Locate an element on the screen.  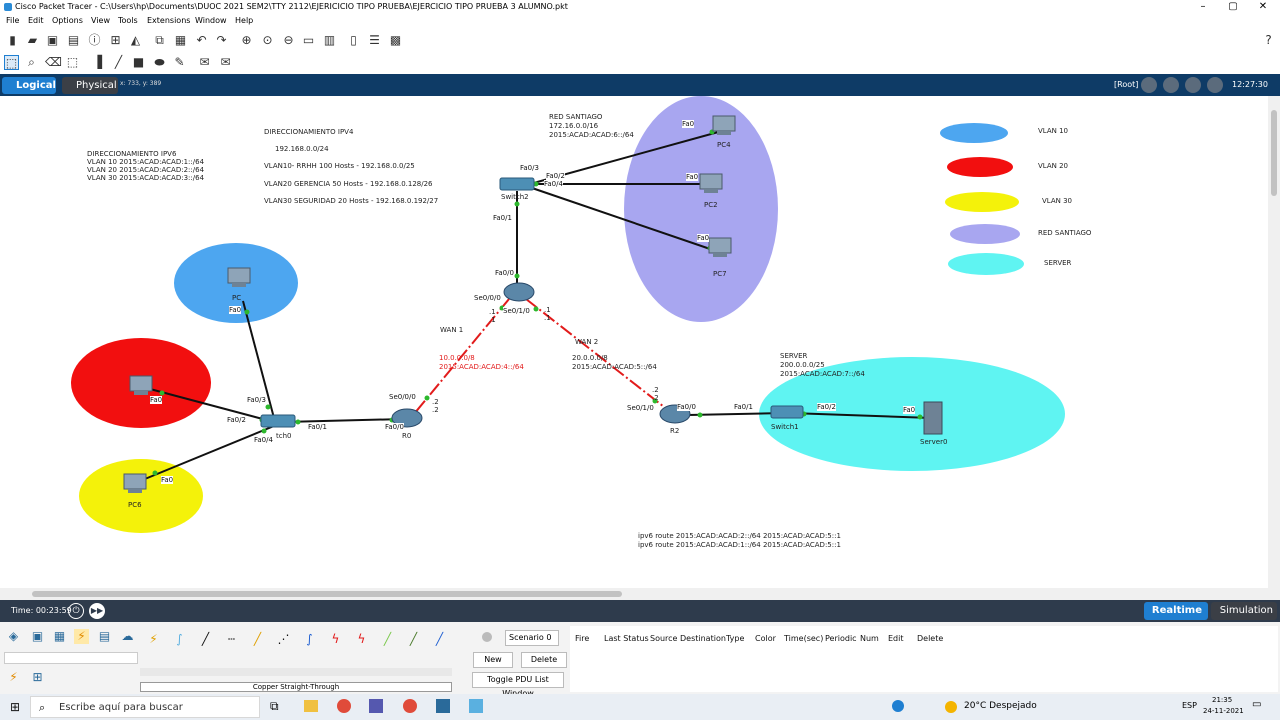
zoom-out-icon: ⊖ is located at coordinates (288, 40).